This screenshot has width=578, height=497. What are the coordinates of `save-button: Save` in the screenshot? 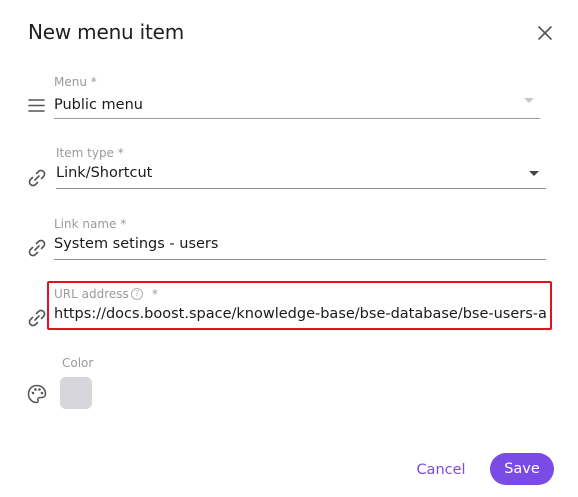 It's located at (522, 469).